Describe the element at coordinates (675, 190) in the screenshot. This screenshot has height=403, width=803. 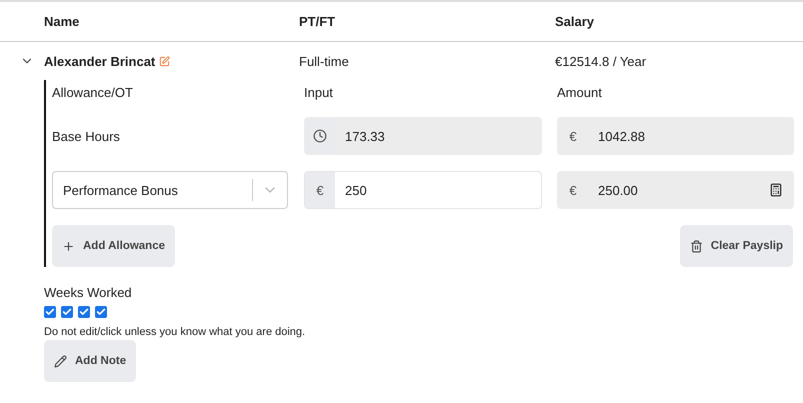
I see `amount-field: € 250.00` at that location.